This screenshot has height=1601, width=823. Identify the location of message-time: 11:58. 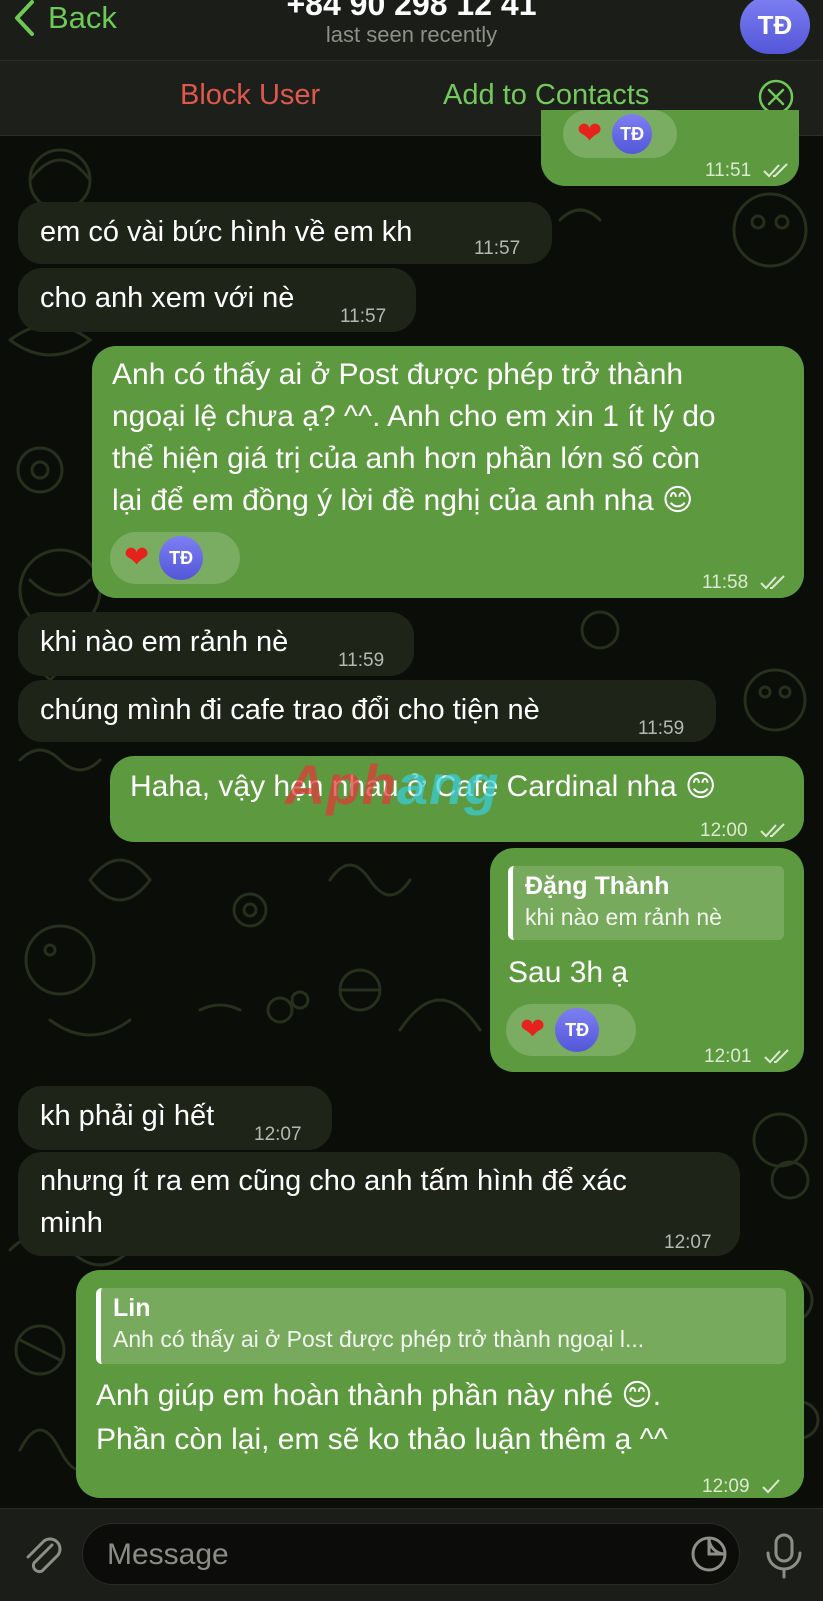
(725, 582).